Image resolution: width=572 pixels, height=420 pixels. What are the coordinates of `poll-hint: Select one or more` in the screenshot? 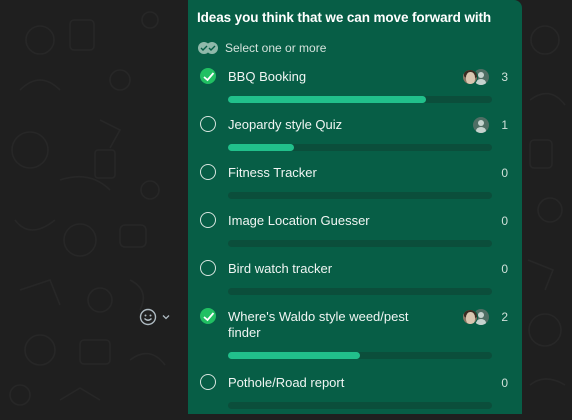 It's located at (352, 48).